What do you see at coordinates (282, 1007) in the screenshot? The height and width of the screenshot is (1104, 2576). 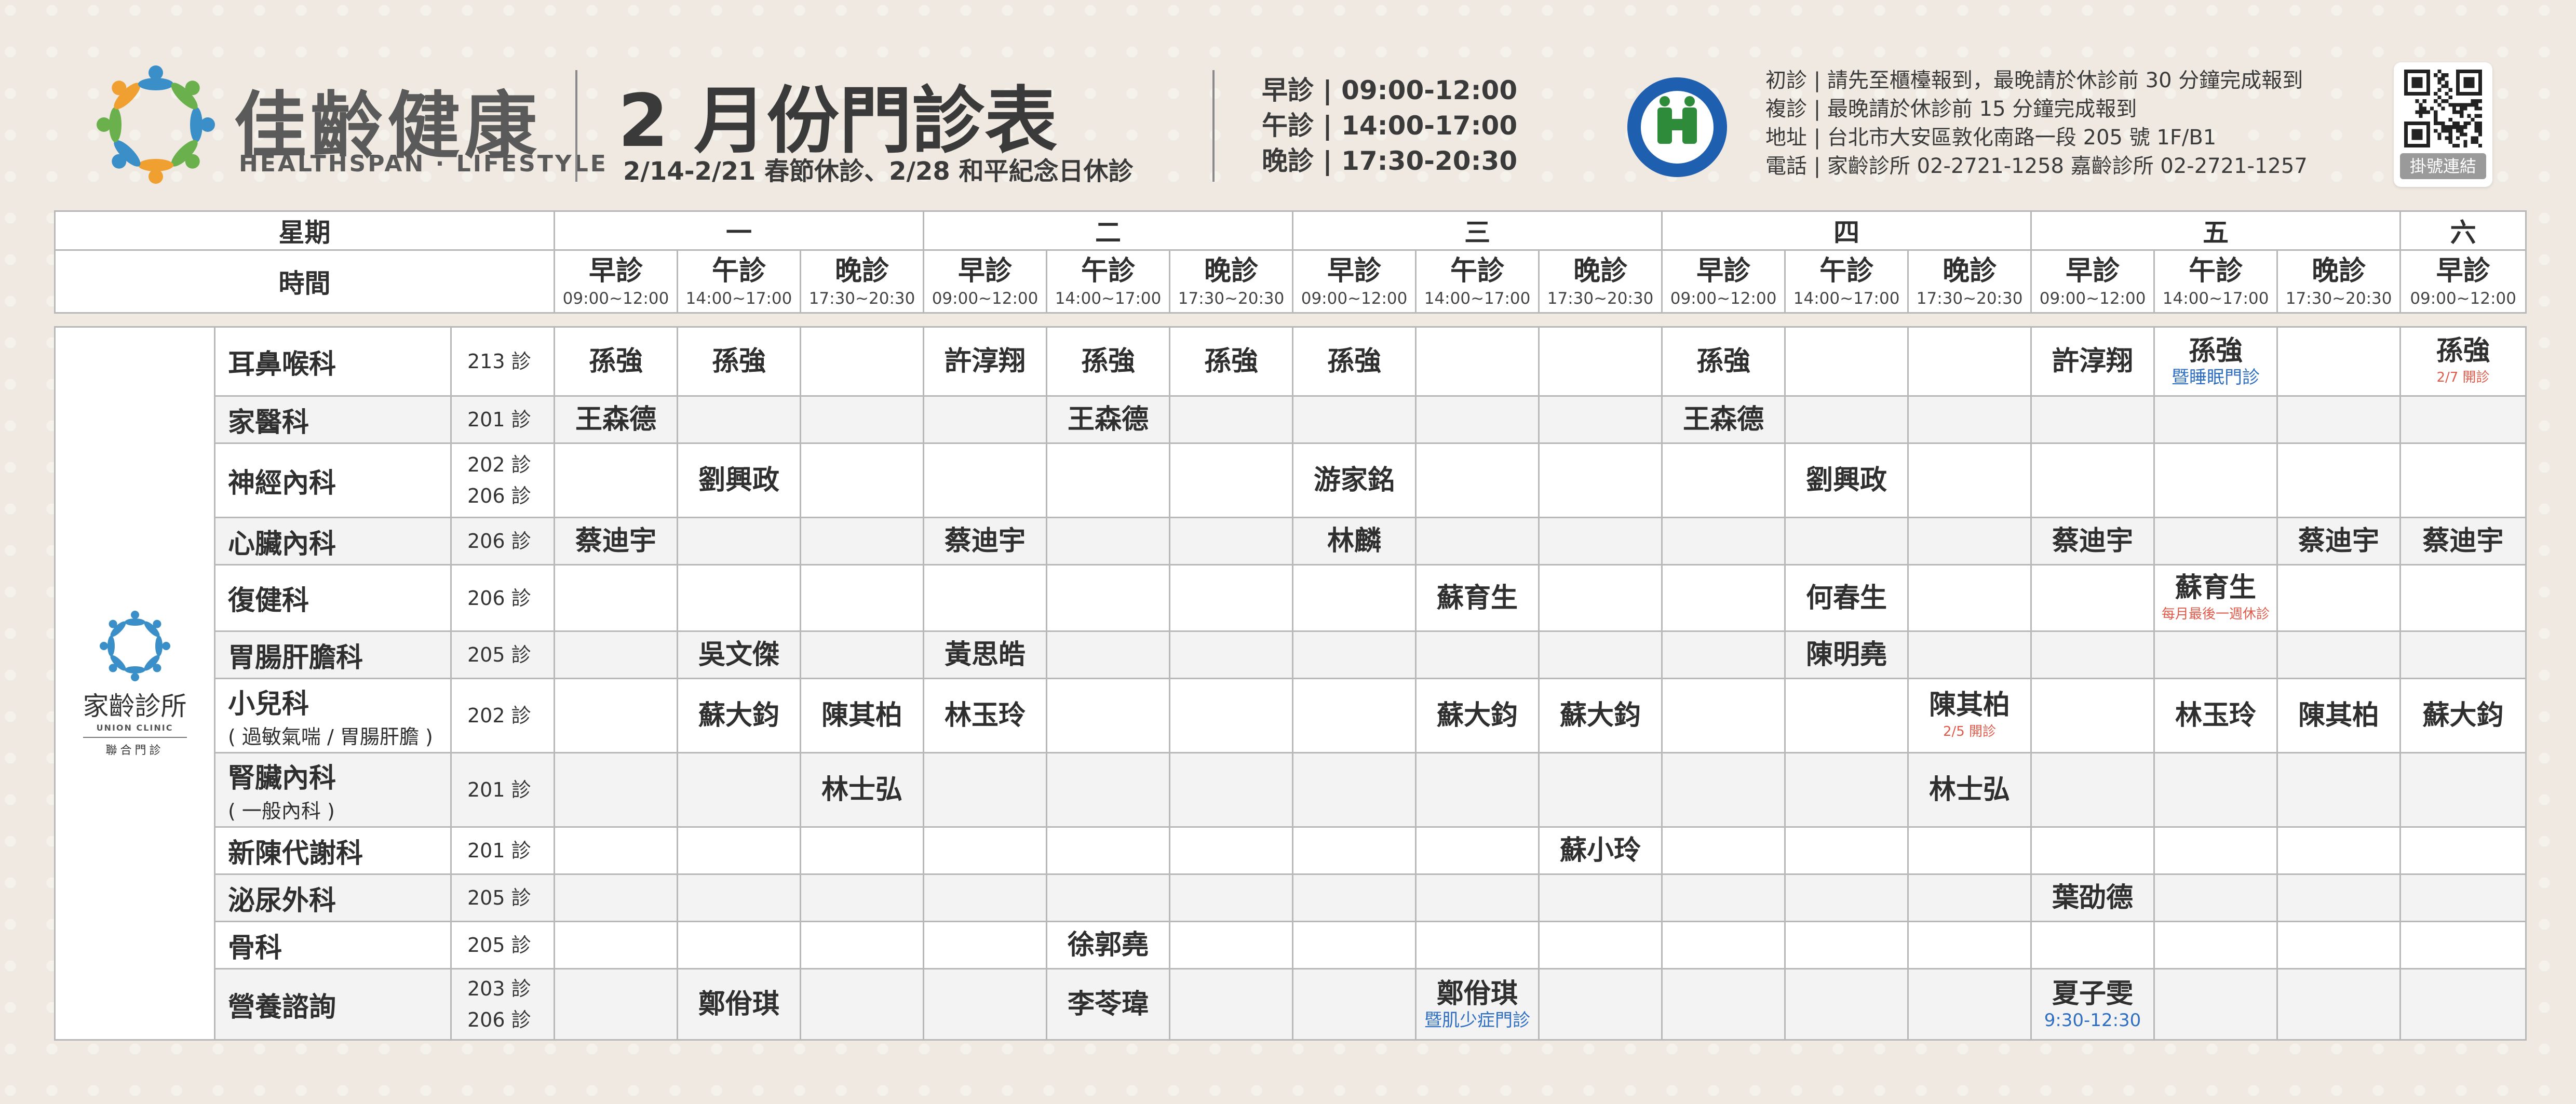 I see `department-name: 營養諮詢` at bounding box center [282, 1007].